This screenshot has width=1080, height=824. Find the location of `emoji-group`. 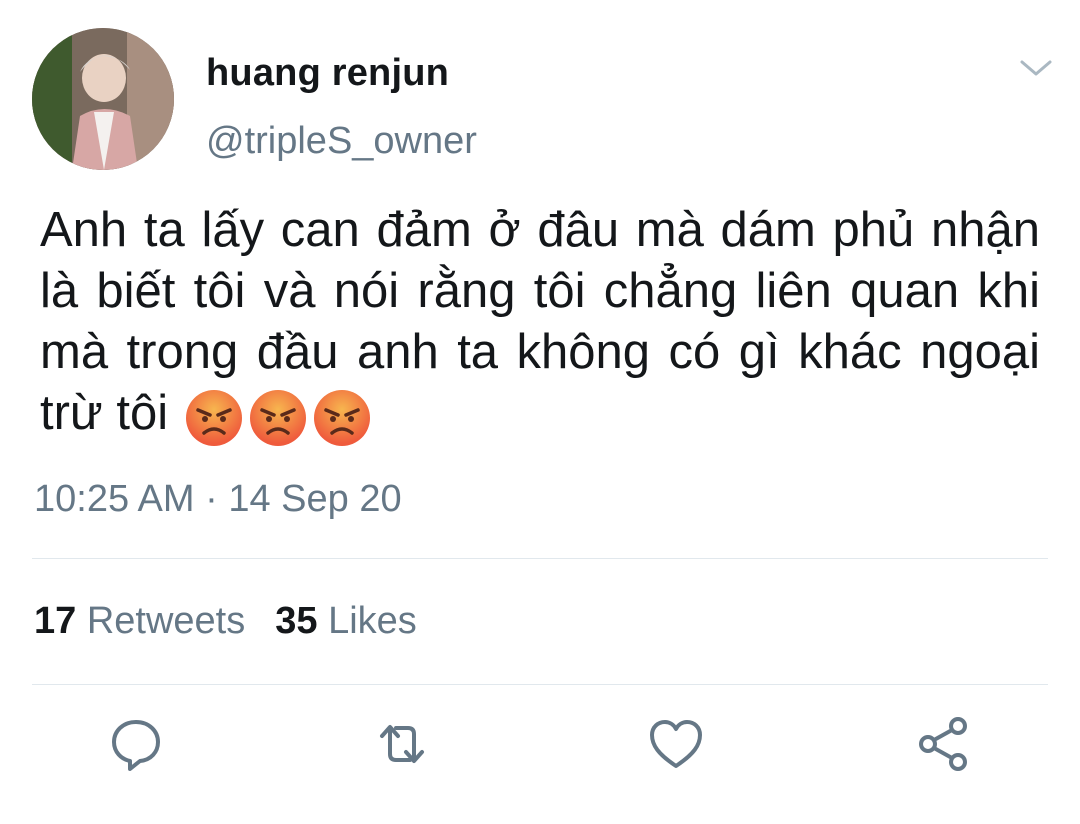

emoji-group is located at coordinates (280, 416).